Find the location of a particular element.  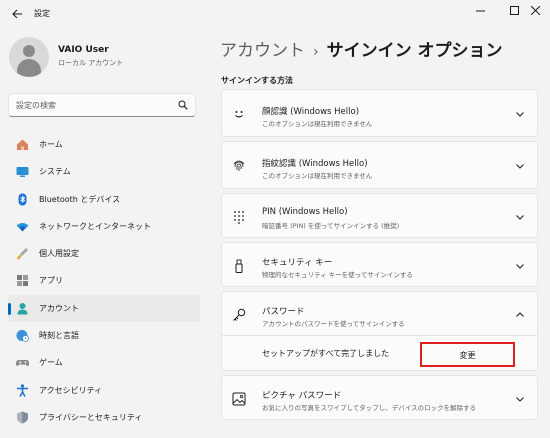

sidebar-item-accounts: アカウント is located at coordinates (104, 308).